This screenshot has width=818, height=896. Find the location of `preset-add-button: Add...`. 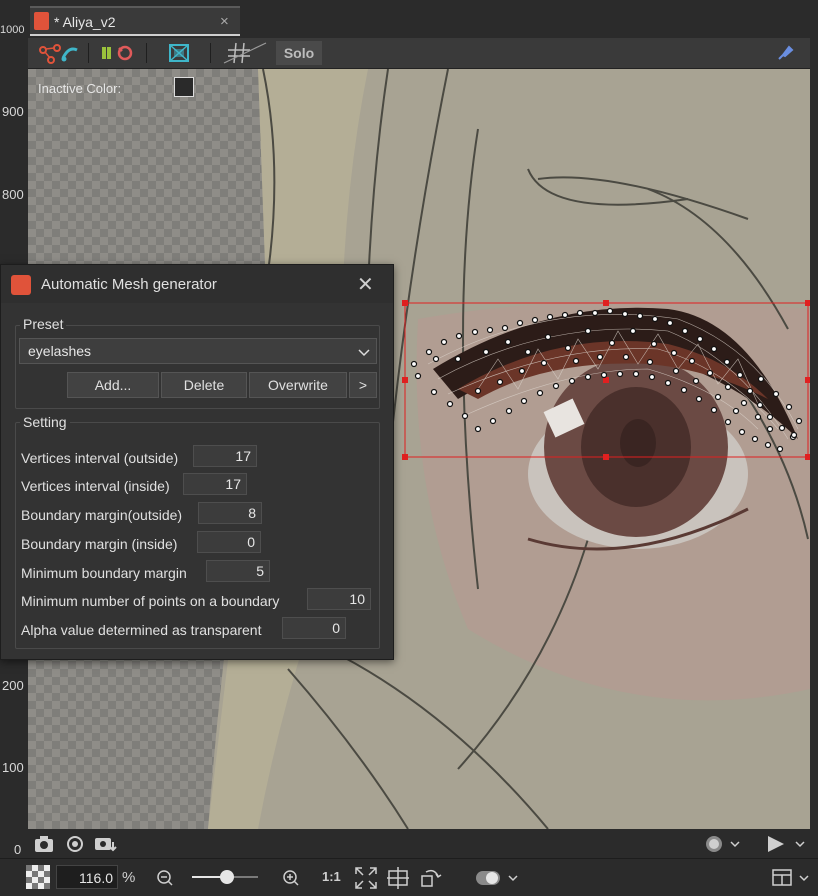

preset-add-button: Add... is located at coordinates (113, 385).